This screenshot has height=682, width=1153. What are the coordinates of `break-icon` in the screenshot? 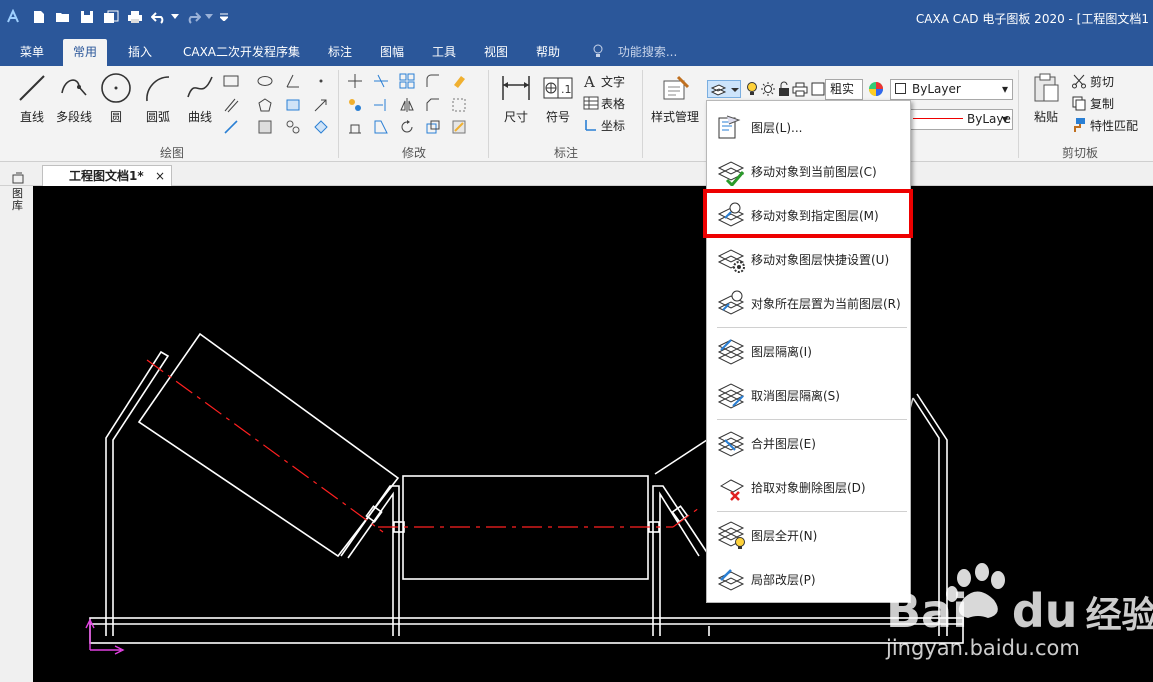 It's located at (381, 127).